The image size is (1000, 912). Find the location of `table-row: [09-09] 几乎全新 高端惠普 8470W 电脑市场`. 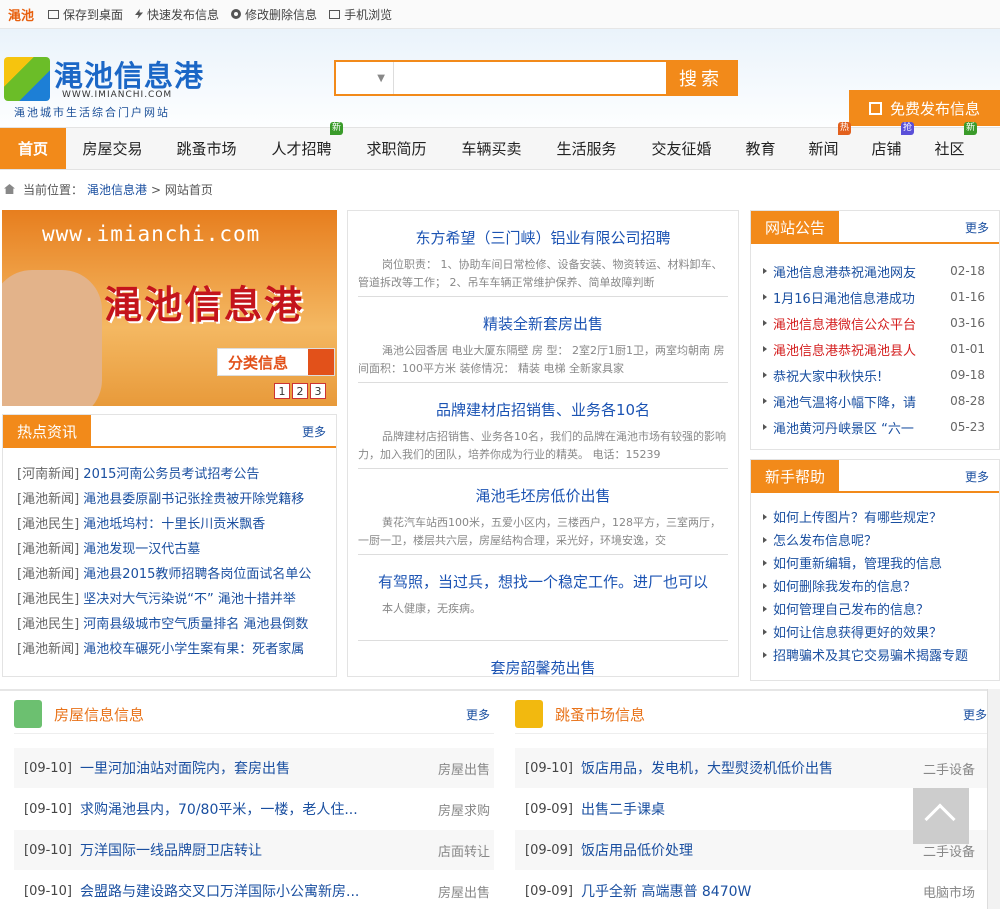

table-row: [09-09] 几乎全新 高端惠普 8470W 电脑市场 is located at coordinates (751, 891).